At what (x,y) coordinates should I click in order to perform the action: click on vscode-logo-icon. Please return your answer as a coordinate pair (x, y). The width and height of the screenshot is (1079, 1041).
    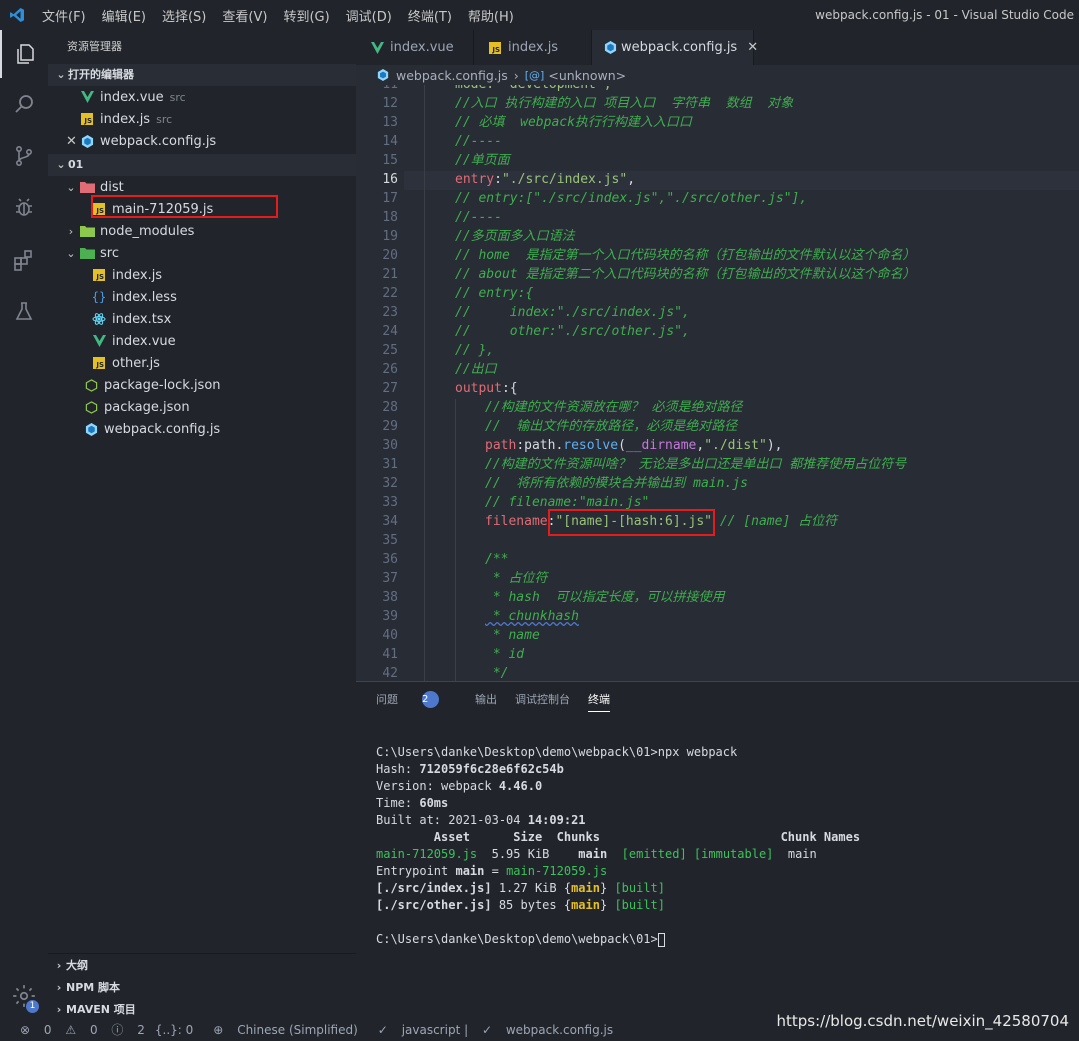
    Looking at the image, I should click on (17, 15).